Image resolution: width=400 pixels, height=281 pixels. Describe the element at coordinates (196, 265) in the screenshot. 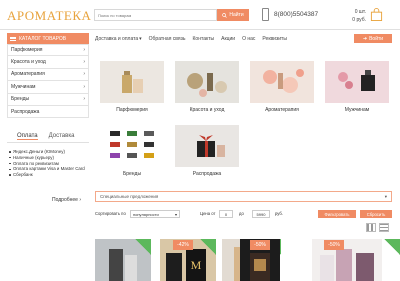

I see `svg-text: M` at that location.